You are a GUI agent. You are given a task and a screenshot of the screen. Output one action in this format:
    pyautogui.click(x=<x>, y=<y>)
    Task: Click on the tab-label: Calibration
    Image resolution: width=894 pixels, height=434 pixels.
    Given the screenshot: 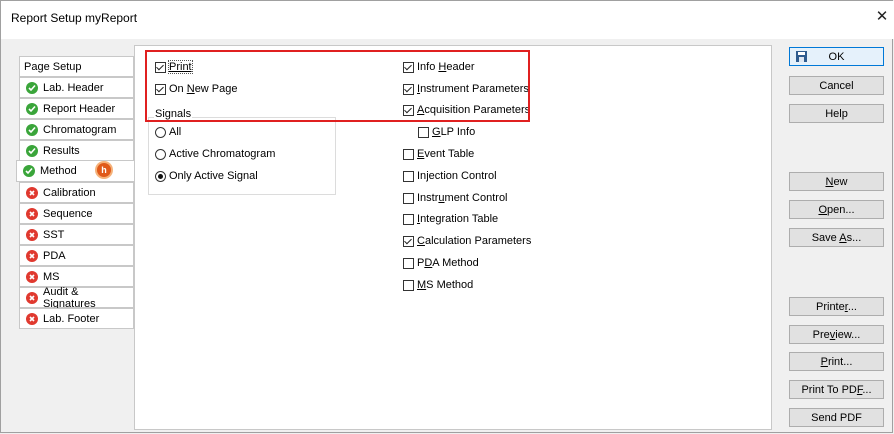 What is the action you would take?
    pyautogui.click(x=69, y=192)
    